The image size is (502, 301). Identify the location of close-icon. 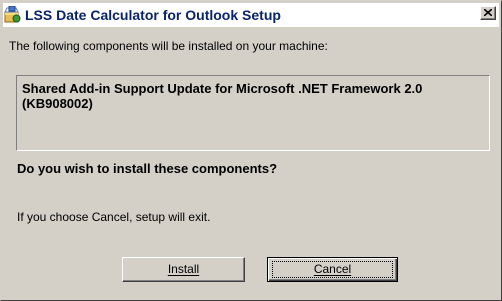
(488, 12).